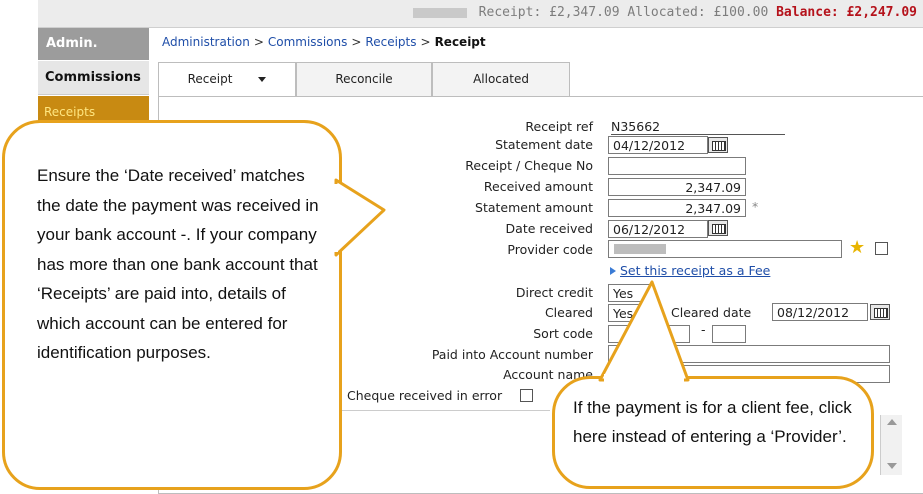 The image size is (923, 494). What do you see at coordinates (439, 12) in the screenshot?
I see `redacted-name` at bounding box center [439, 12].